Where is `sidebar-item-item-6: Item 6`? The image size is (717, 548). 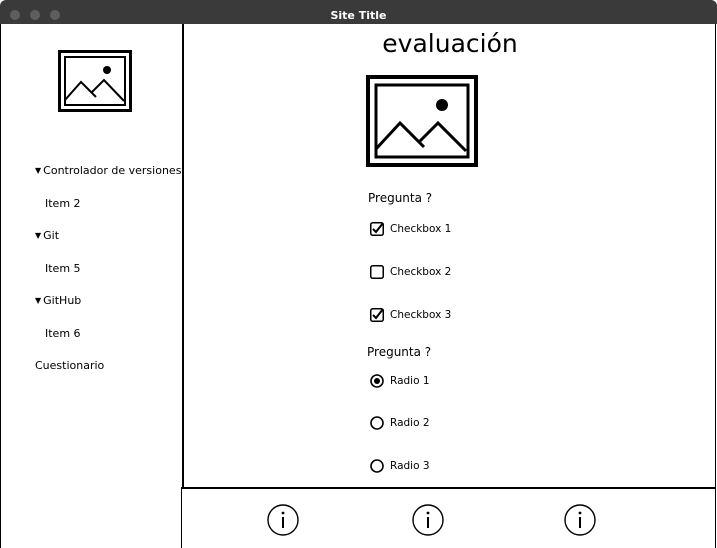
sidebar-item-item-6: Item 6 is located at coordinates (63, 333).